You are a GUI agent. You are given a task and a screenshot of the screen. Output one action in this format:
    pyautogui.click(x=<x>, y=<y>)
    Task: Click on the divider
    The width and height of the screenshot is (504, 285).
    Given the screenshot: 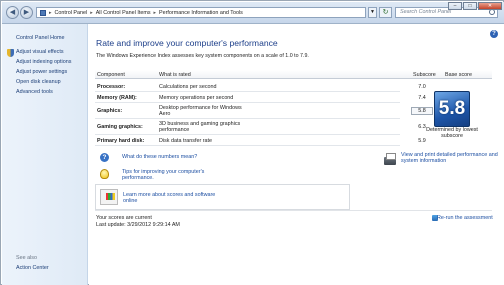 What is the action you would take?
    pyautogui.click(x=293, y=210)
    